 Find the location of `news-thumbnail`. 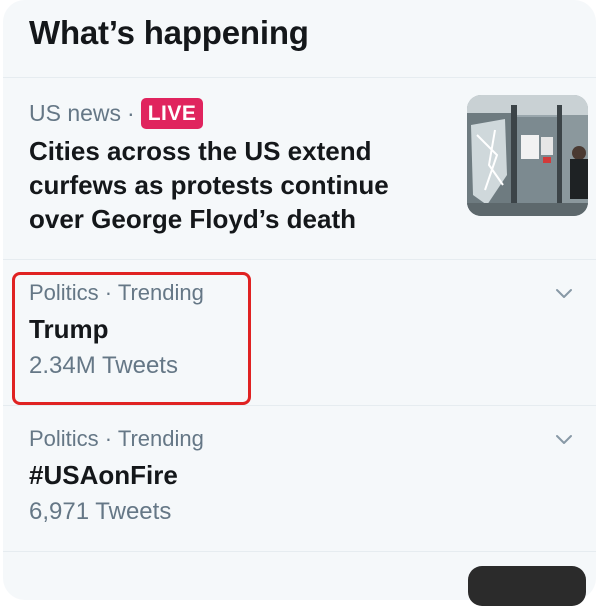

news-thumbnail is located at coordinates (527, 155).